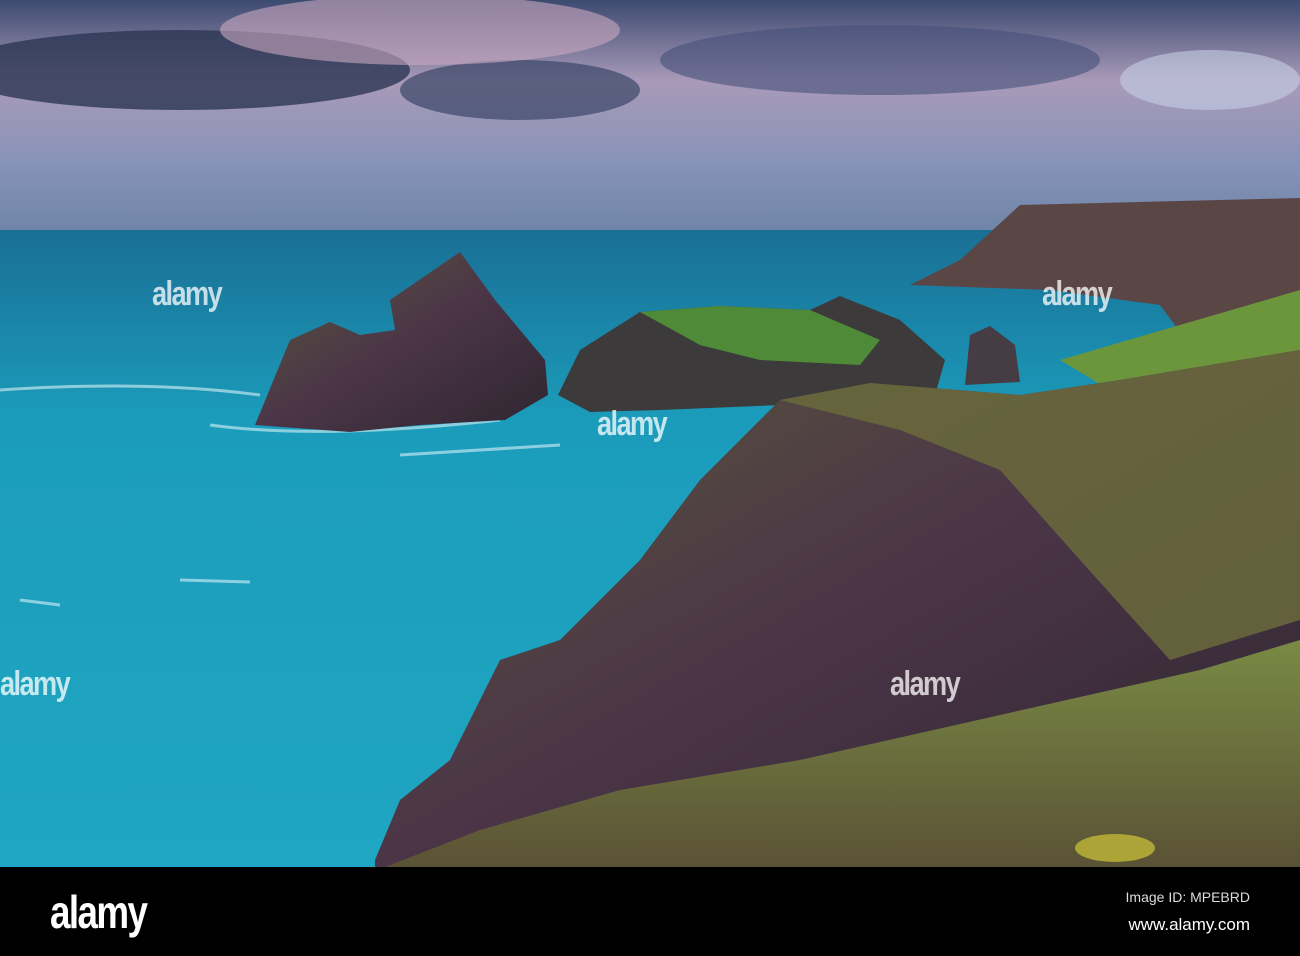  Describe the element at coordinates (99, 912) in the screenshot. I see `alamy-logo: alamy` at that location.